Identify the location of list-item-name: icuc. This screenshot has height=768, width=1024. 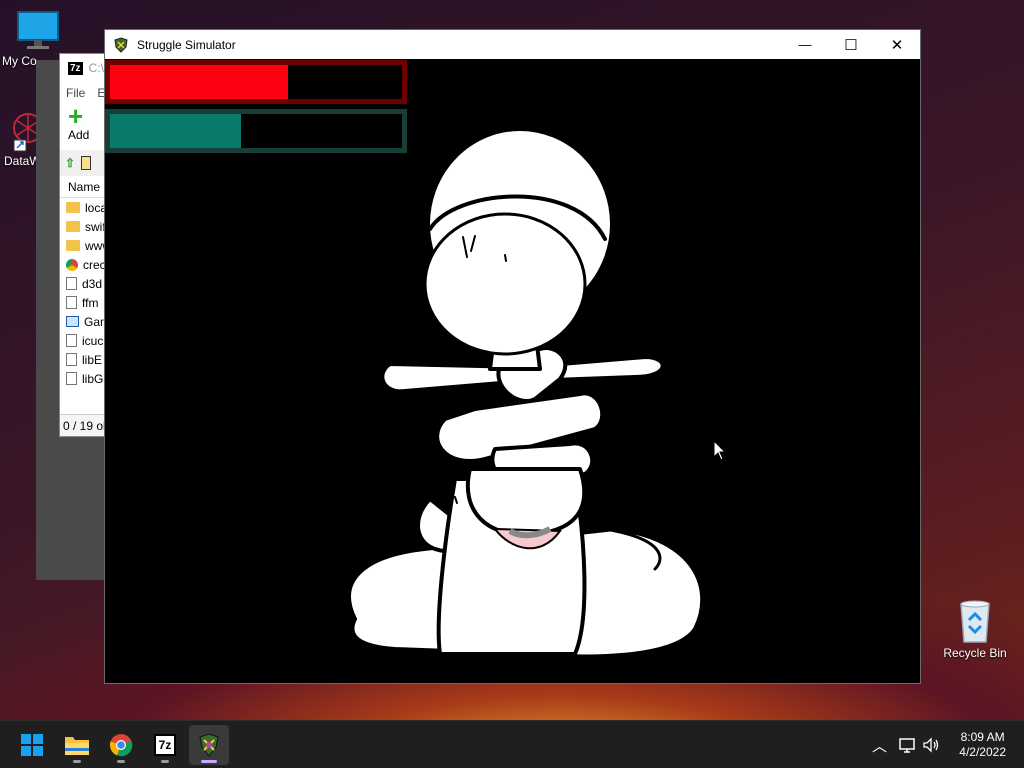
(93, 340).